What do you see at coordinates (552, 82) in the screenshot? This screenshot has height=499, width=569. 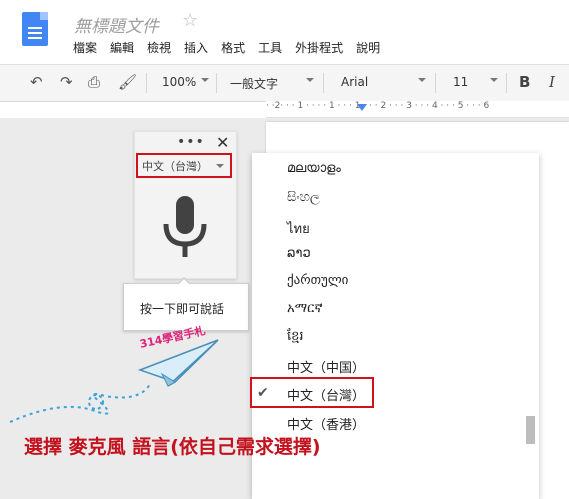 I see `italic-button: I` at bounding box center [552, 82].